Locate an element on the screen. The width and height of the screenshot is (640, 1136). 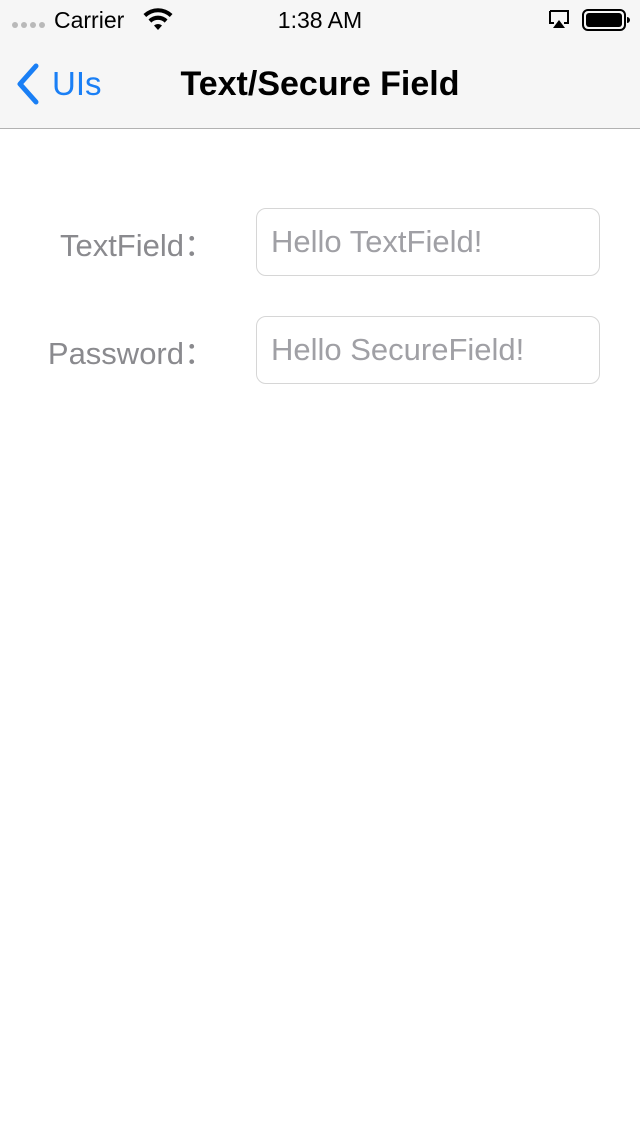
password-field-input is located at coordinates (428, 350).